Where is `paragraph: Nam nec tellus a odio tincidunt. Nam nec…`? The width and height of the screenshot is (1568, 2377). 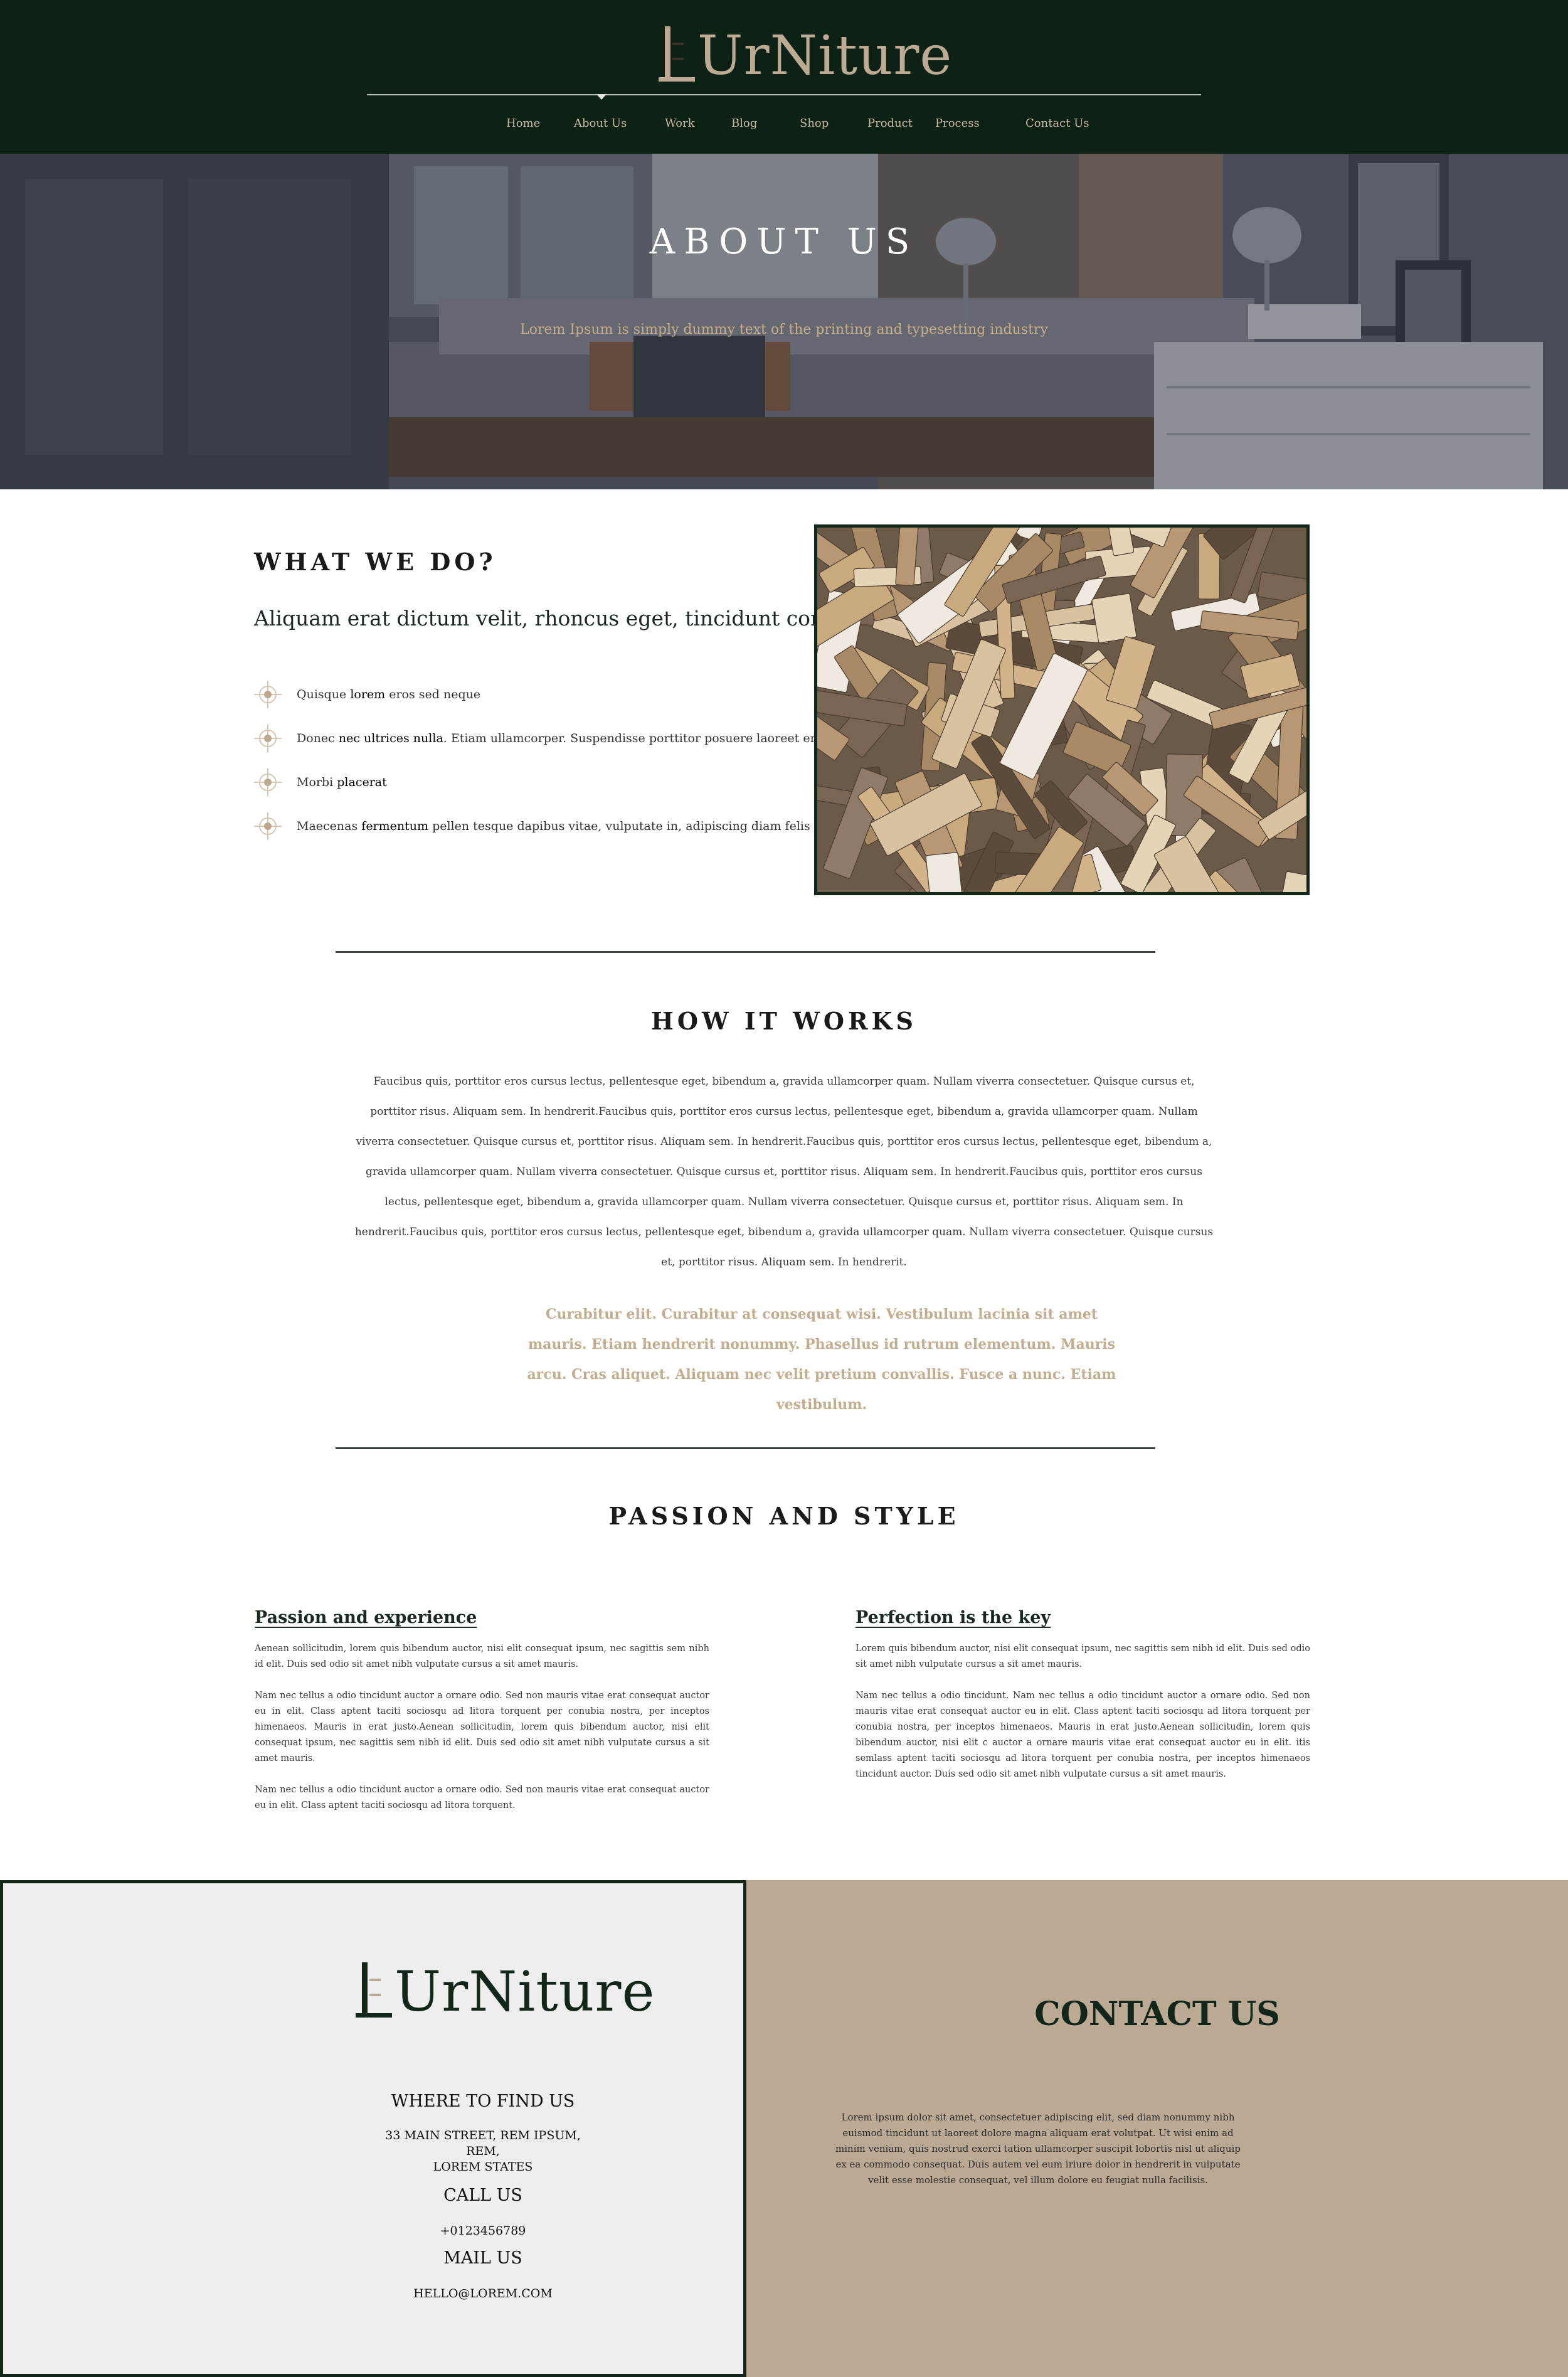 paragraph: Nam nec tellus a odio tincidunt. Nam nec… is located at coordinates (1083, 1735).